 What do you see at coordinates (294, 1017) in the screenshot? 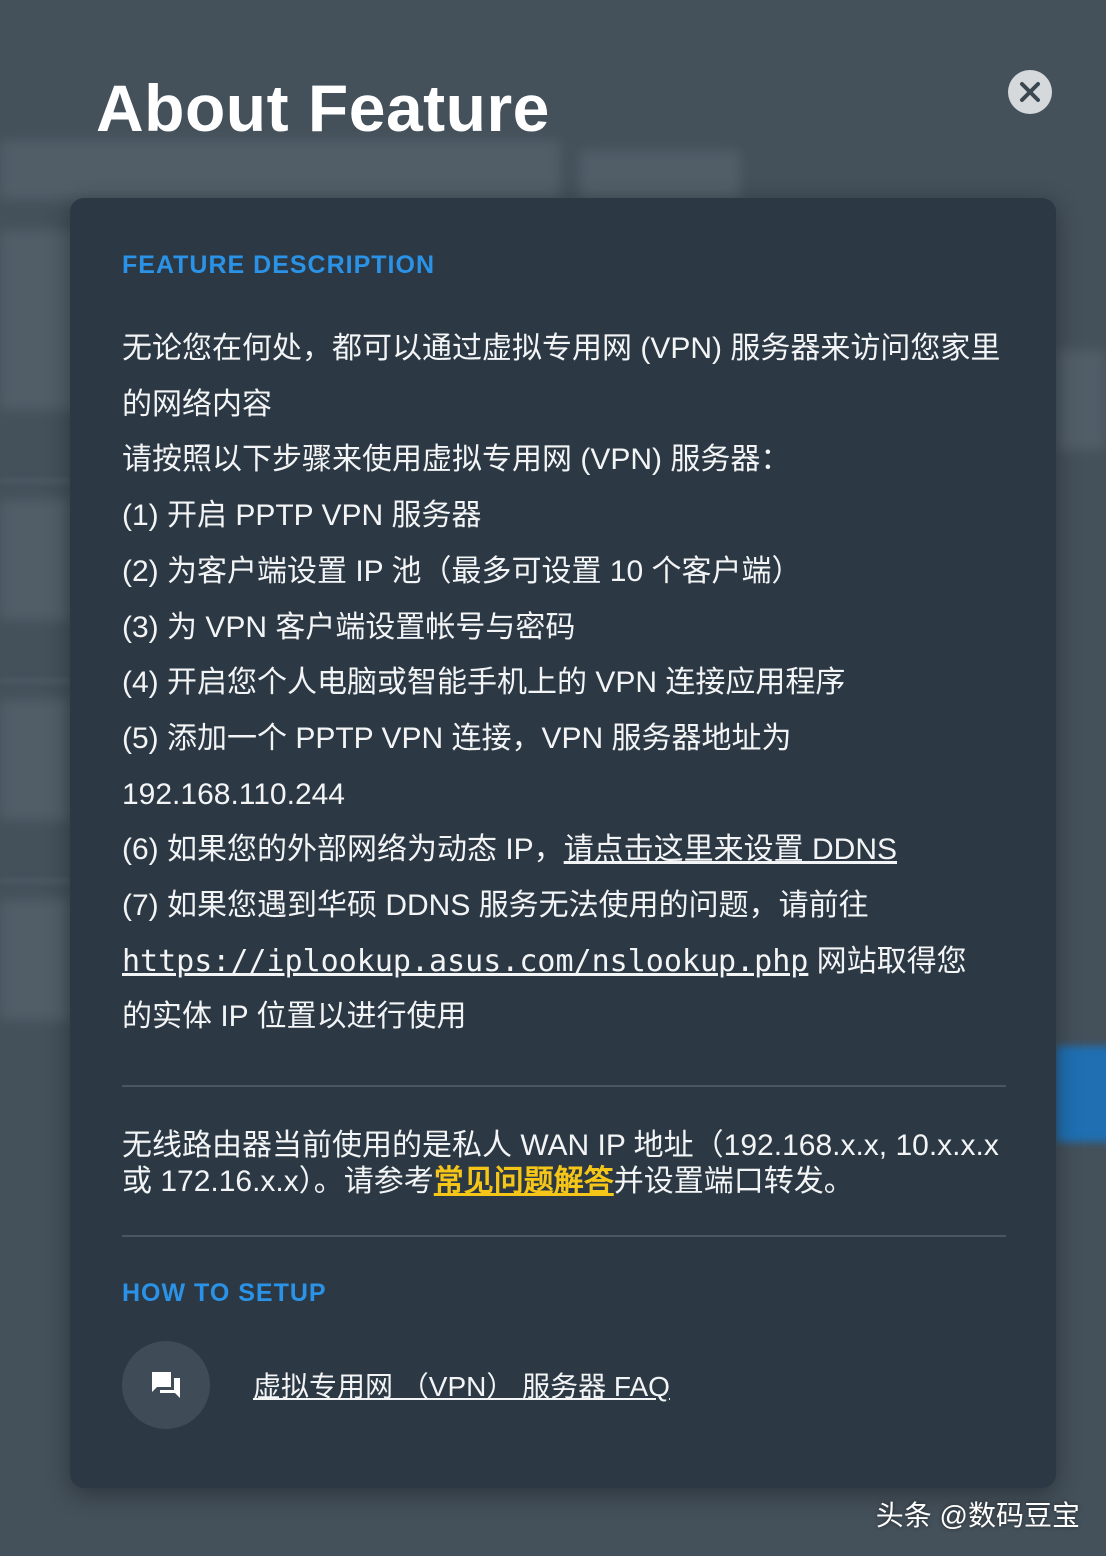
I see `step-7-suffix-line: 的实体 IP 位置以进行使用` at bounding box center [294, 1017].